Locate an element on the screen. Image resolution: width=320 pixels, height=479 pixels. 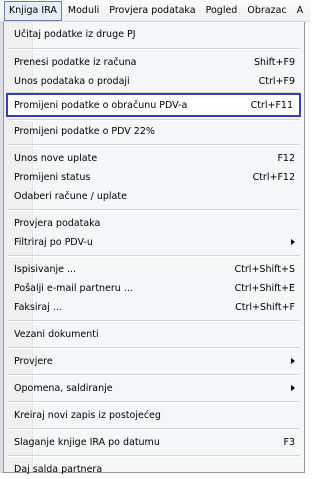
menu-item-provjere: Provjere is located at coordinates (153, 361).